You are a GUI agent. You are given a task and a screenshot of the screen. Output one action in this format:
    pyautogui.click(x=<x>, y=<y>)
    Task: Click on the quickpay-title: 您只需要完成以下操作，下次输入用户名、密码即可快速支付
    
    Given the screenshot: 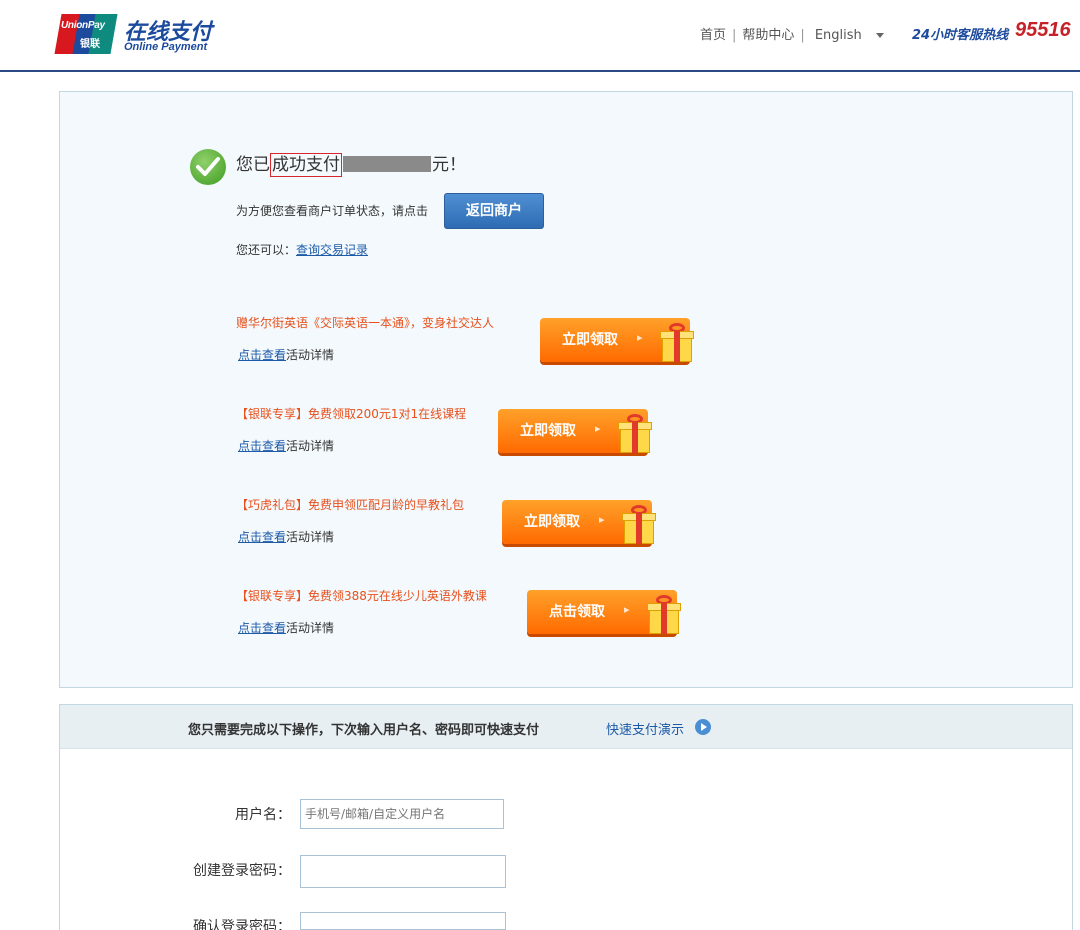 What is the action you would take?
    pyautogui.click(x=364, y=730)
    